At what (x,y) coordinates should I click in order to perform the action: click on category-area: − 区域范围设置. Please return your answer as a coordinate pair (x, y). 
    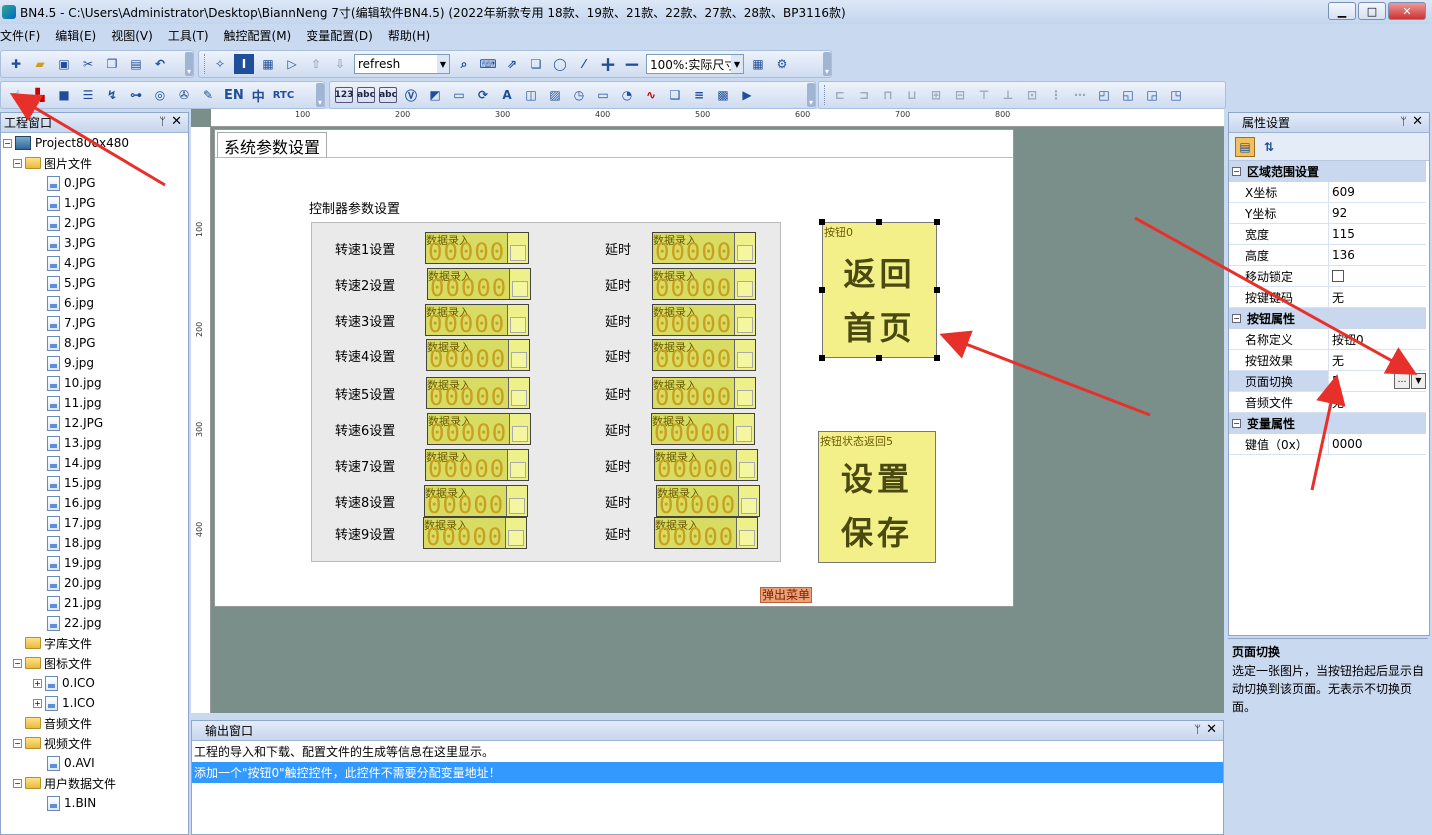
    Looking at the image, I should click on (1327, 171).